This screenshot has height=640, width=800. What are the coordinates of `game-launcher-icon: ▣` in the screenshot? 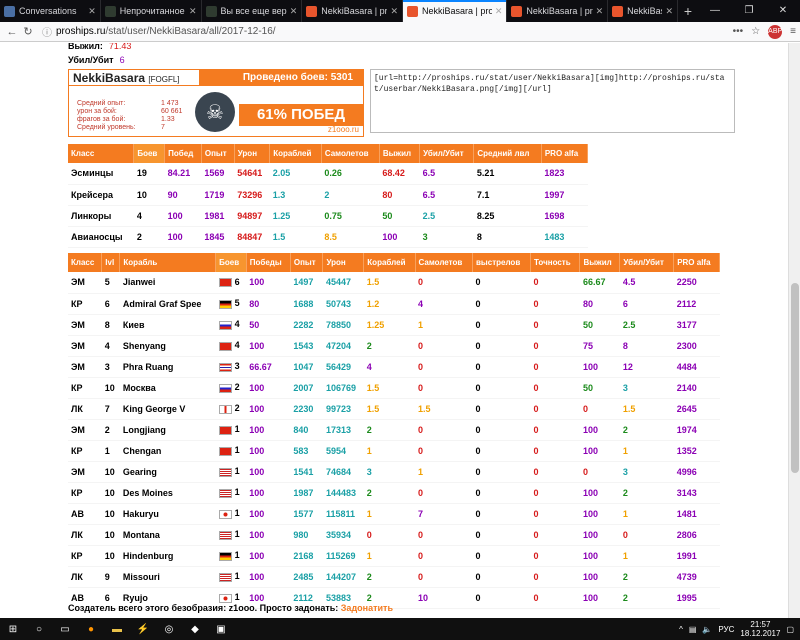 It's located at (221, 629).